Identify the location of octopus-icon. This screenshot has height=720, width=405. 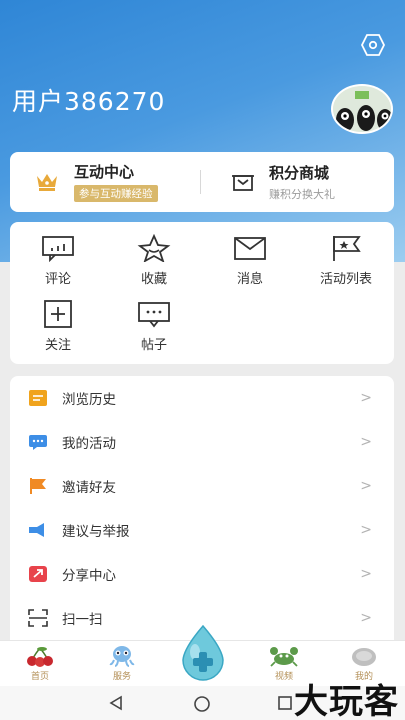
(122, 656).